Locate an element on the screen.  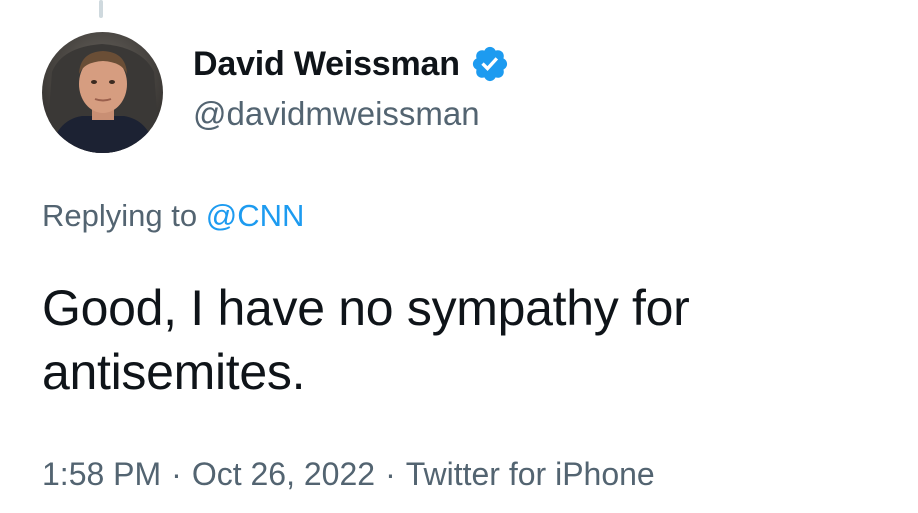
tweet-meta: 1:58 PM · Oct 26, 2022 · Twitter for iPhone is located at coordinates (348, 474).